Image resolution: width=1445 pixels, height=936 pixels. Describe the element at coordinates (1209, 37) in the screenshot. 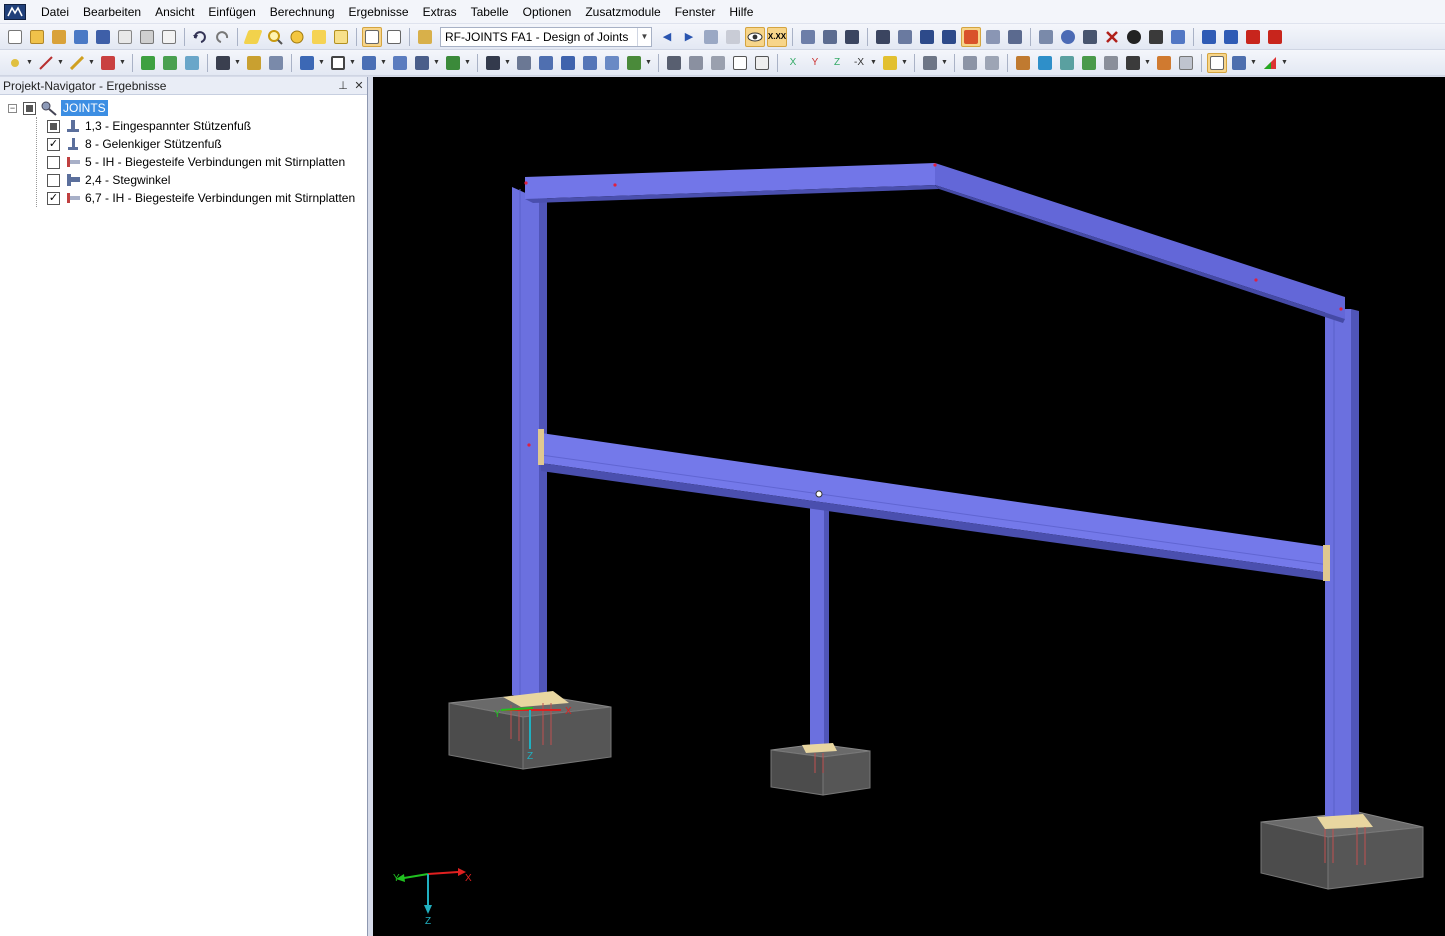

I see `export-icon` at that location.